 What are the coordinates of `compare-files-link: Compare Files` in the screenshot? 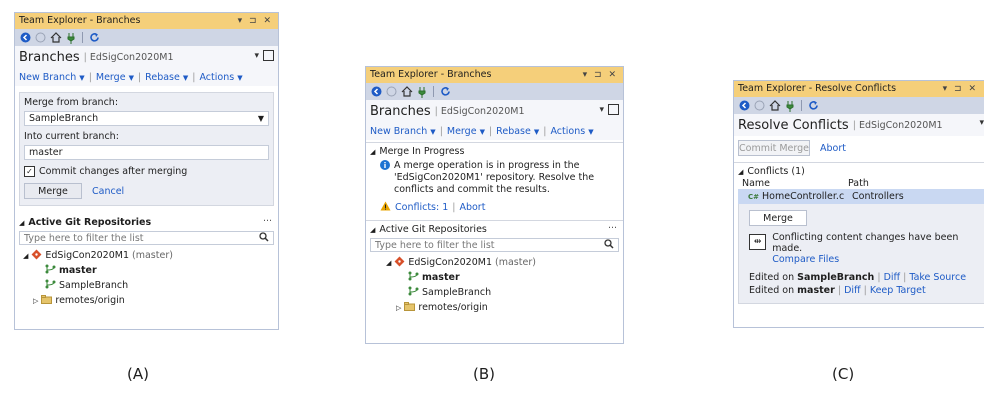 It's located at (876, 259).